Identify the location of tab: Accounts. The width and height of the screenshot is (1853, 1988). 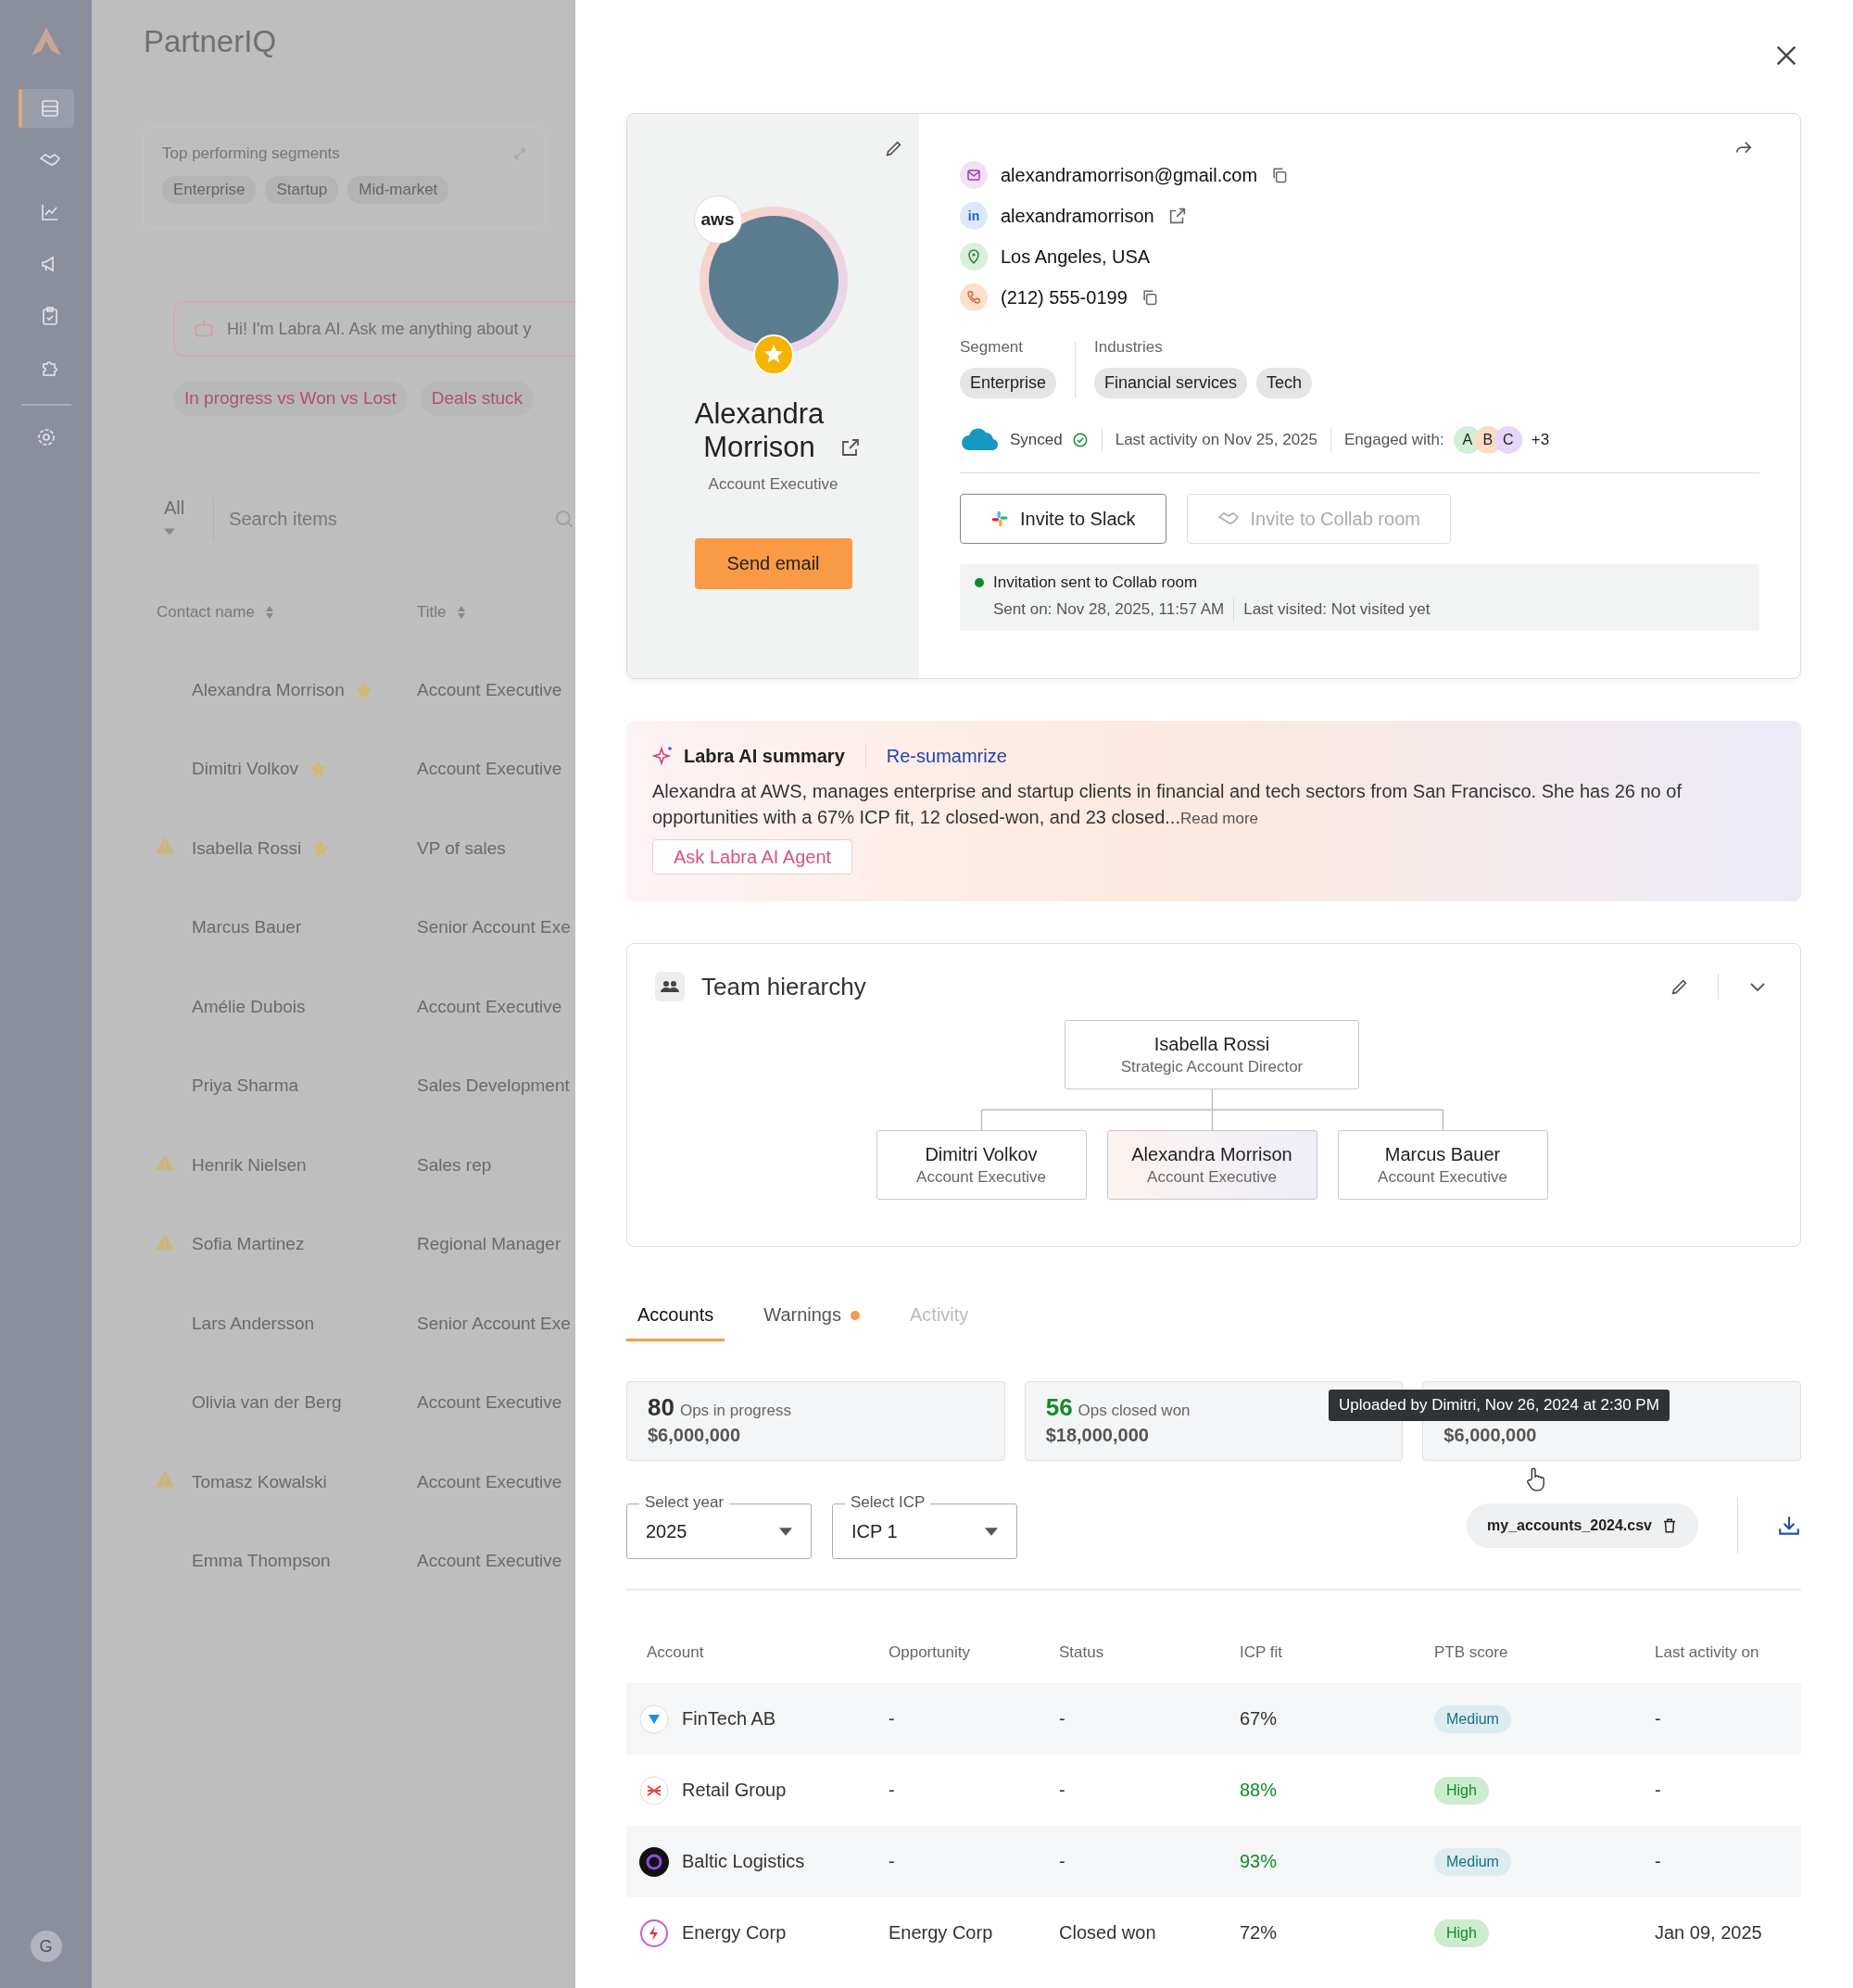
(676, 1317).